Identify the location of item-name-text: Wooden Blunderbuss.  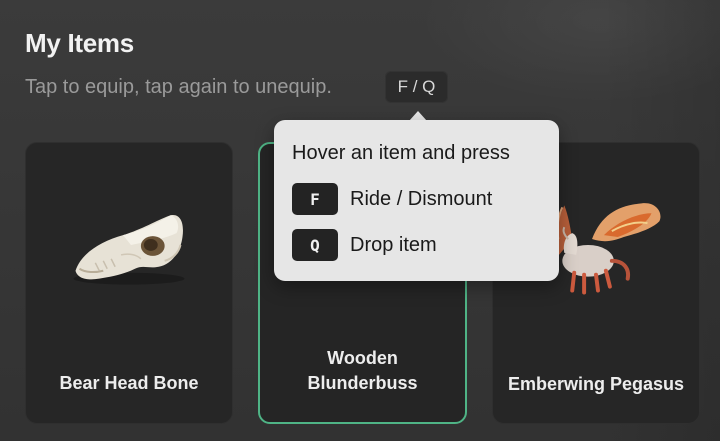
(362, 370).